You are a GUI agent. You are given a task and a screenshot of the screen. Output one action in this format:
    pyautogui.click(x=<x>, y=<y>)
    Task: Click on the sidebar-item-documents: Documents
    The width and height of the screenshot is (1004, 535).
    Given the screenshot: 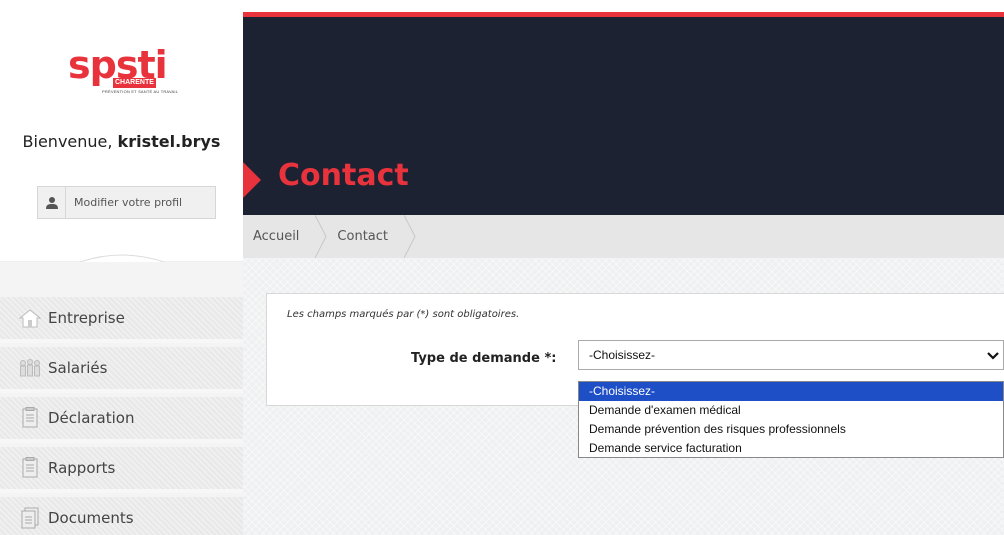 What is the action you would take?
    pyautogui.click(x=121, y=516)
    